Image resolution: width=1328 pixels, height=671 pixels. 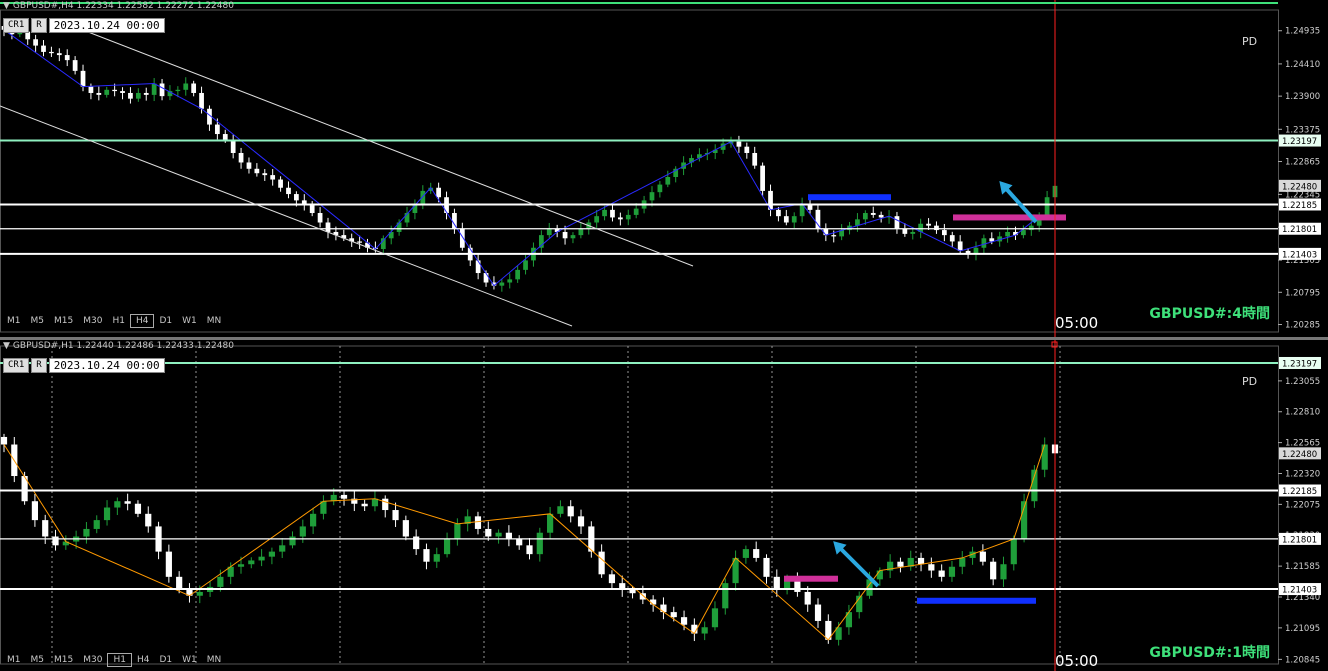 I want to click on axis-tick-label: 1.22075, so click(x=1302, y=505).